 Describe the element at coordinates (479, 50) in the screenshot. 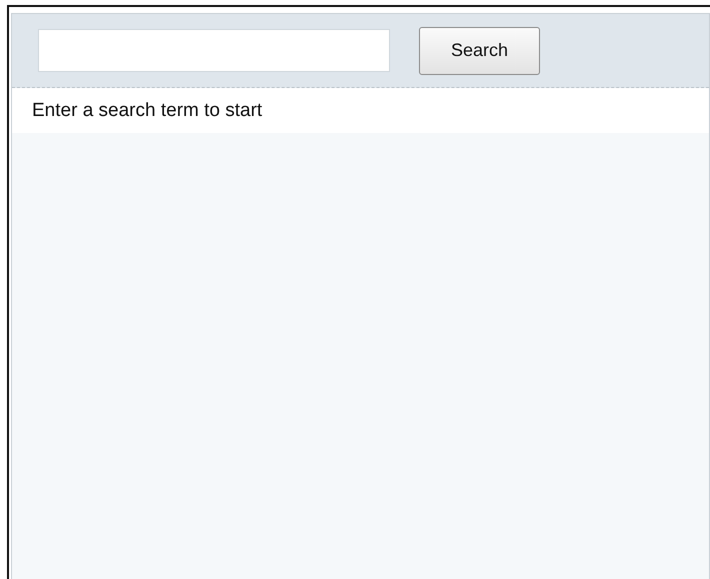

I see `search-button: Search` at that location.